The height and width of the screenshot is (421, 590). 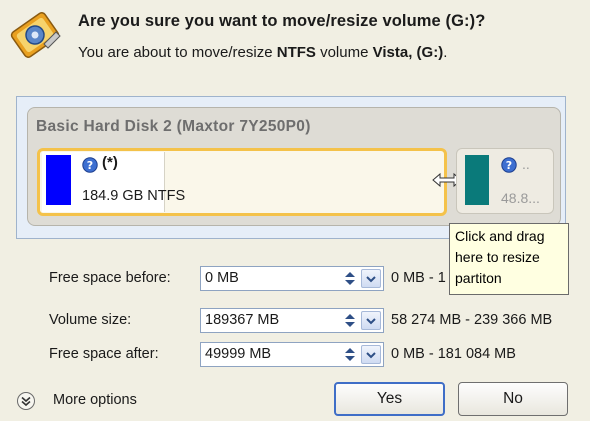 I want to click on resize-tooltip: Click and drag here to resize partiton, so click(x=509, y=259).